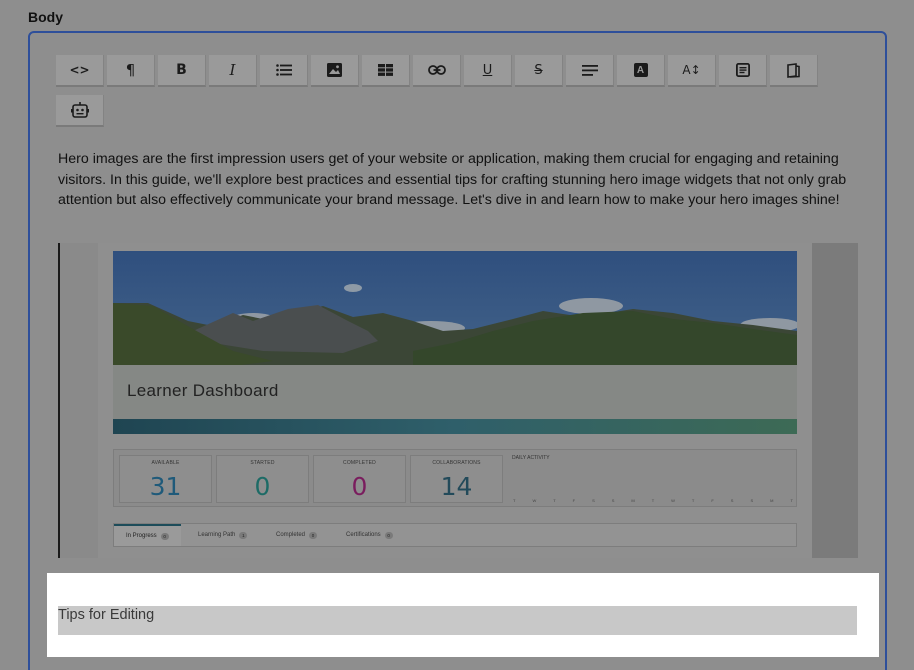 Image resolution: width=914 pixels, height=670 pixels. What do you see at coordinates (455, 392) in the screenshot?
I see `hero-title-band: Learner Dashboard` at bounding box center [455, 392].